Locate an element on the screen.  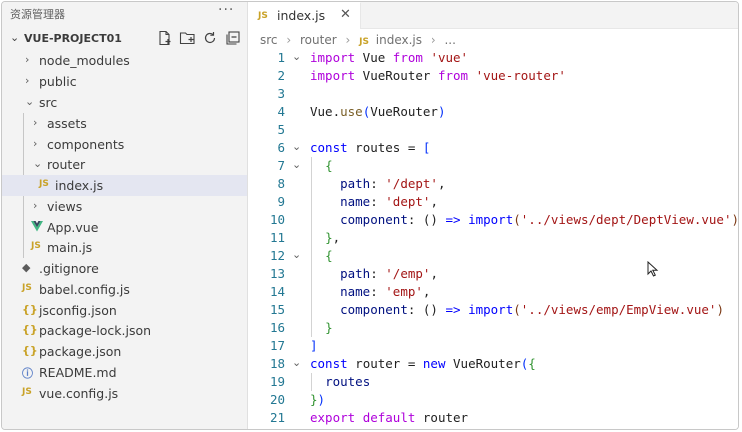
code-line: 7 ⌄ { is located at coordinates (493, 166).